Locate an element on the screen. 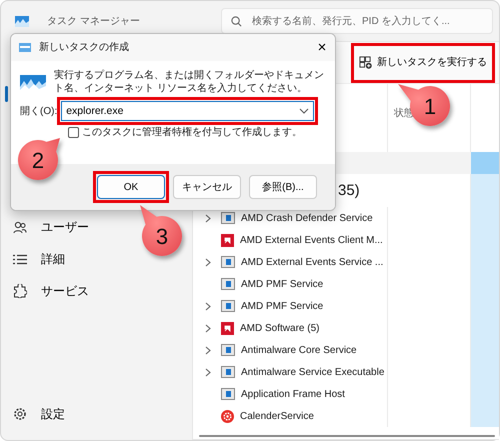 This screenshot has width=500, height=441. sidebar-item: 設定 is located at coordinates (36, 414).